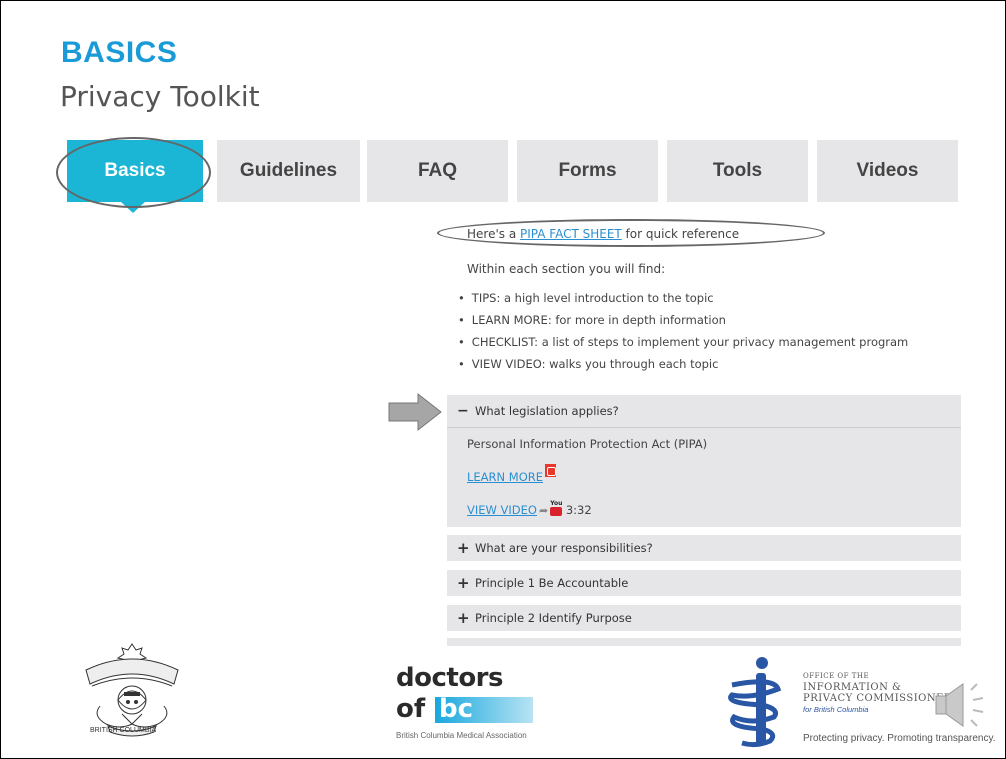 This screenshot has height=759, width=1006. Describe the element at coordinates (852, 687) in the screenshot. I see `oipc-line2: INFORMATION &` at that location.